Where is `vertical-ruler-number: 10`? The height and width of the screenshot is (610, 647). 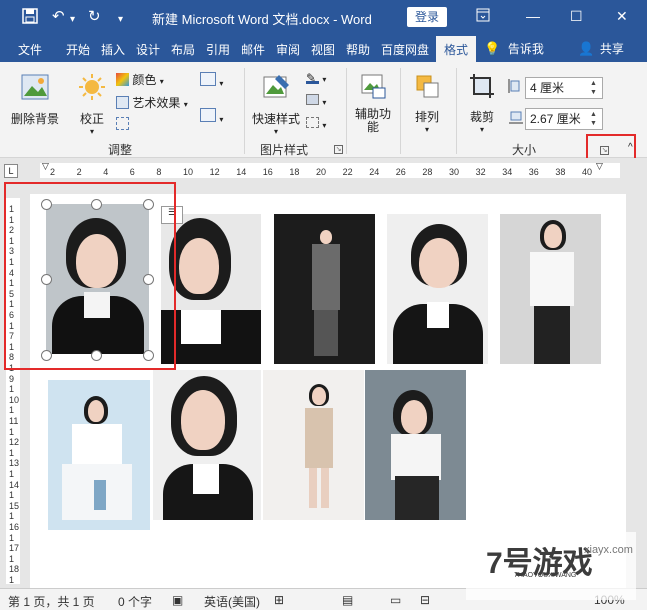
vertical-ruler-number: 10 is located at coordinates (14, 399).